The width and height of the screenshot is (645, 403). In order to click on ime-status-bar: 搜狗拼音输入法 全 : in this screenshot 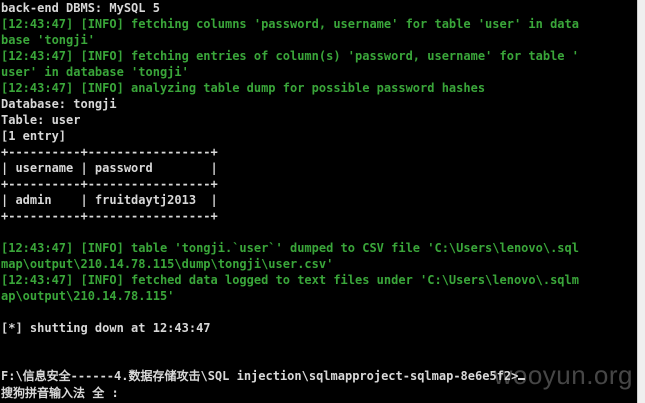, I will do `click(59, 392)`.